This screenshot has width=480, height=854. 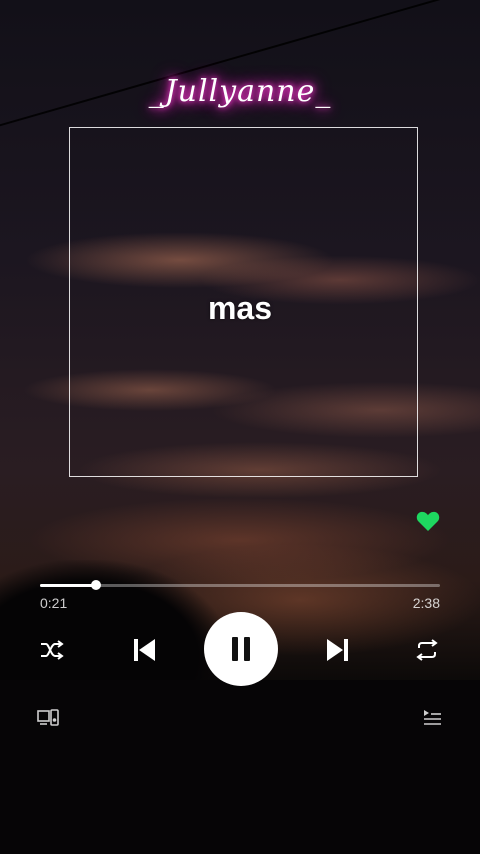 I want to click on previous-button, so click(x=144, y=650).